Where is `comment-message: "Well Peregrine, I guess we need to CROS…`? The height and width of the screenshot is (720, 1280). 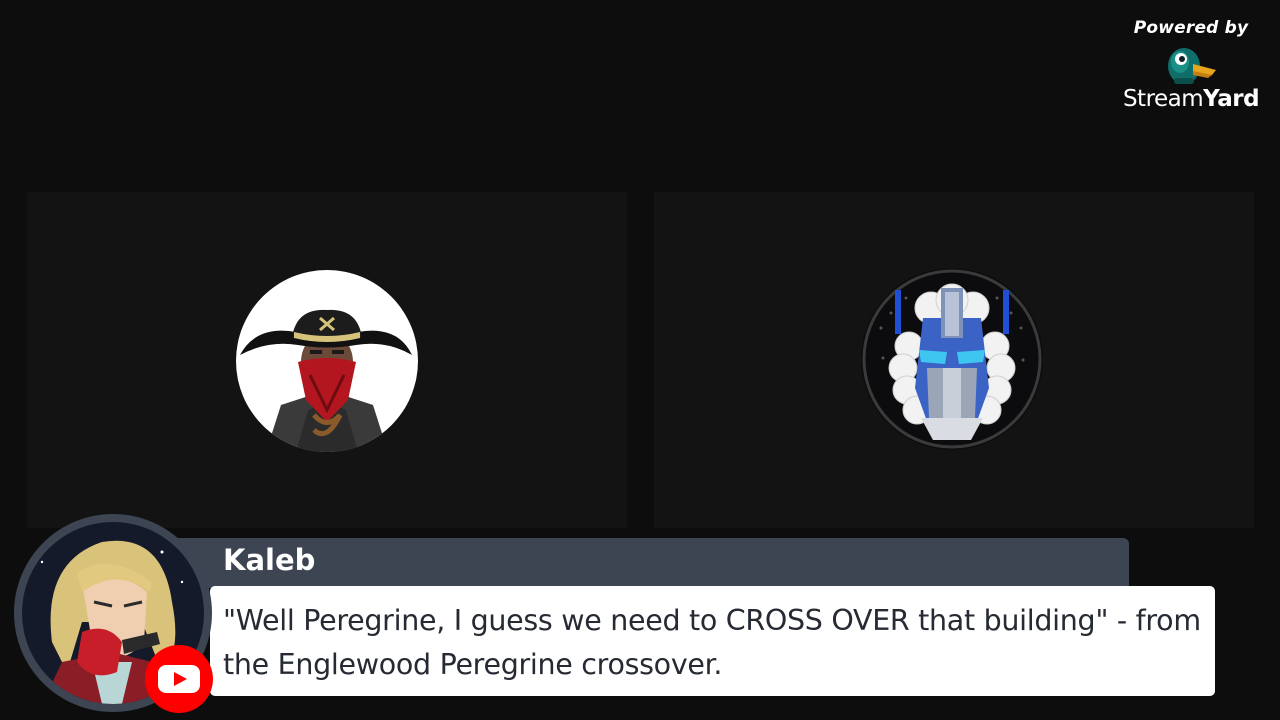 comment-message: "Well Peregrine, I guess we need to CROS… is located at coordinates (712, 642).